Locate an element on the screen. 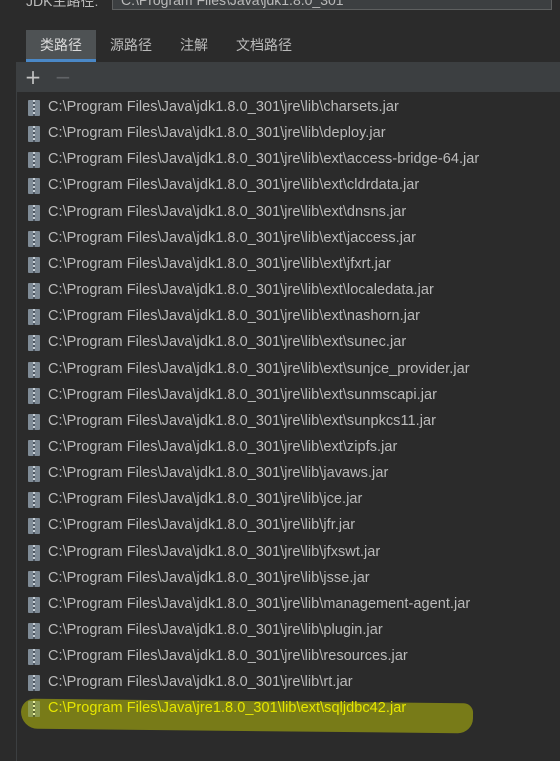 Image resolution: width=560 pixels, height=761 pixels. jdk-home-field: C:\Program Files\Java\jdk1.8.0_301 is located at coordinates (332, 5).